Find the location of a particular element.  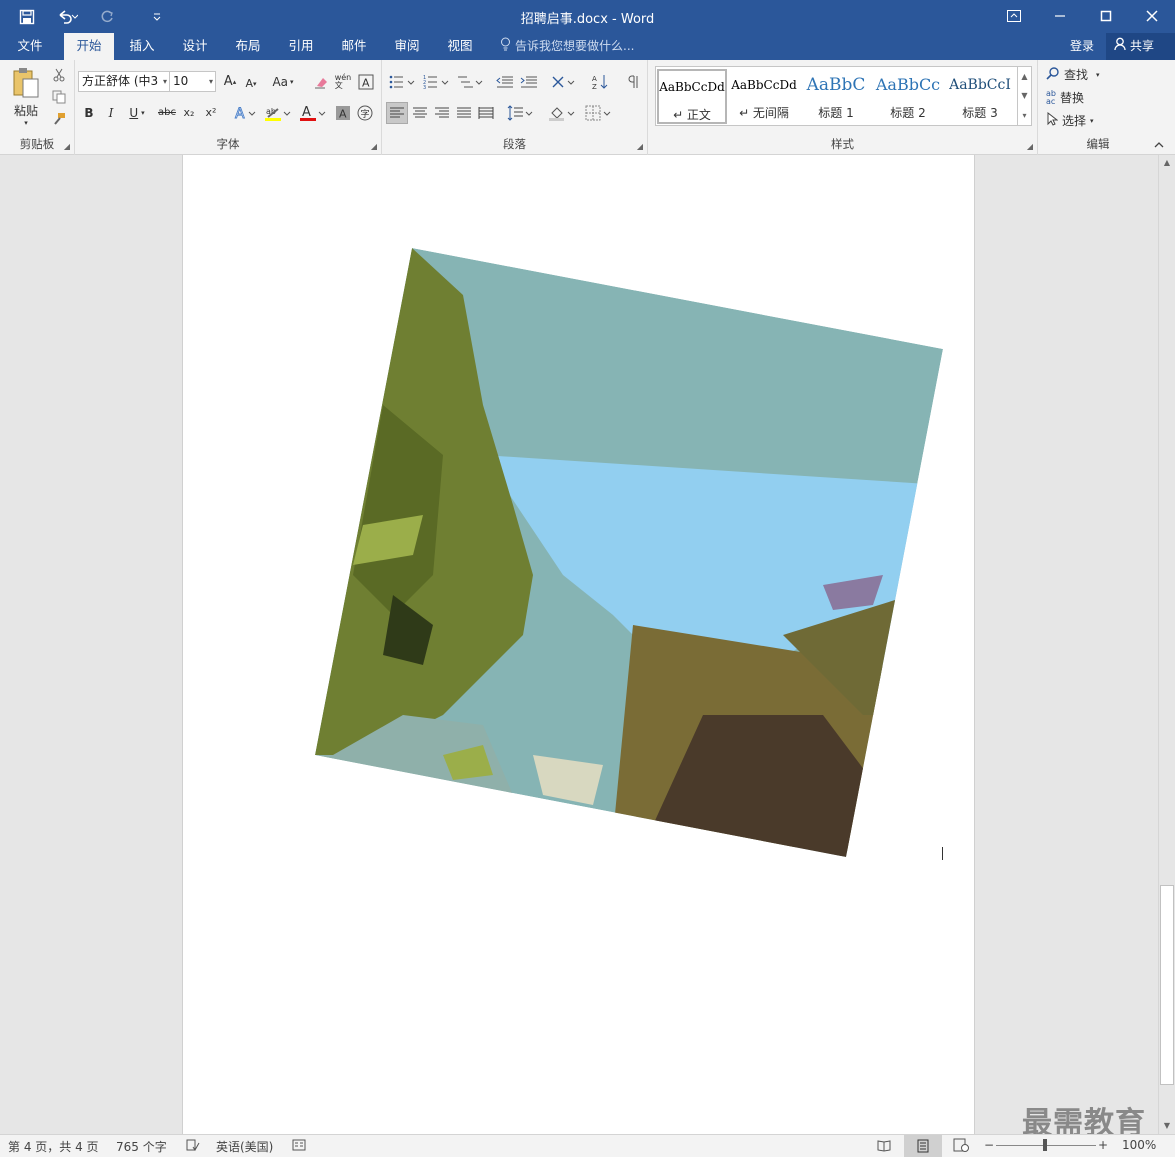

login-link: 登录 is located at coordinates (1082, 46).